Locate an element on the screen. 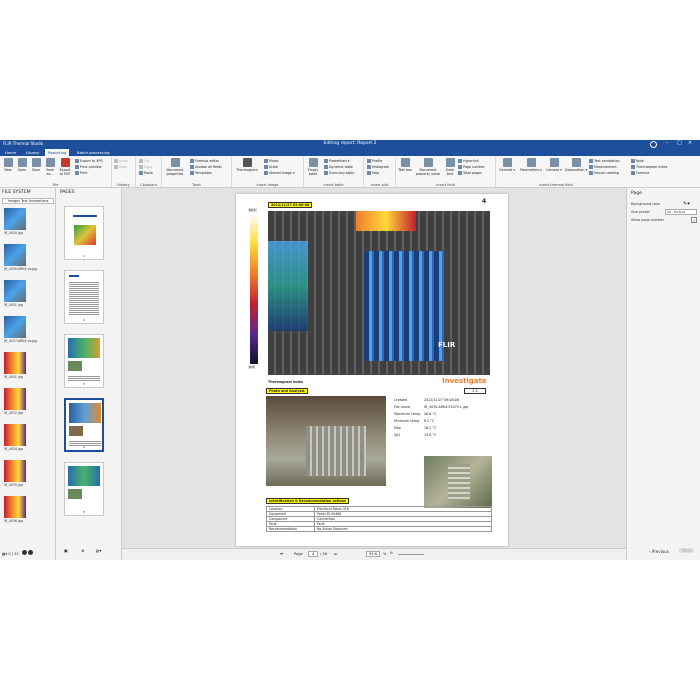  tab-batch-processing: Batch processing is located at coordinates (93, 152).